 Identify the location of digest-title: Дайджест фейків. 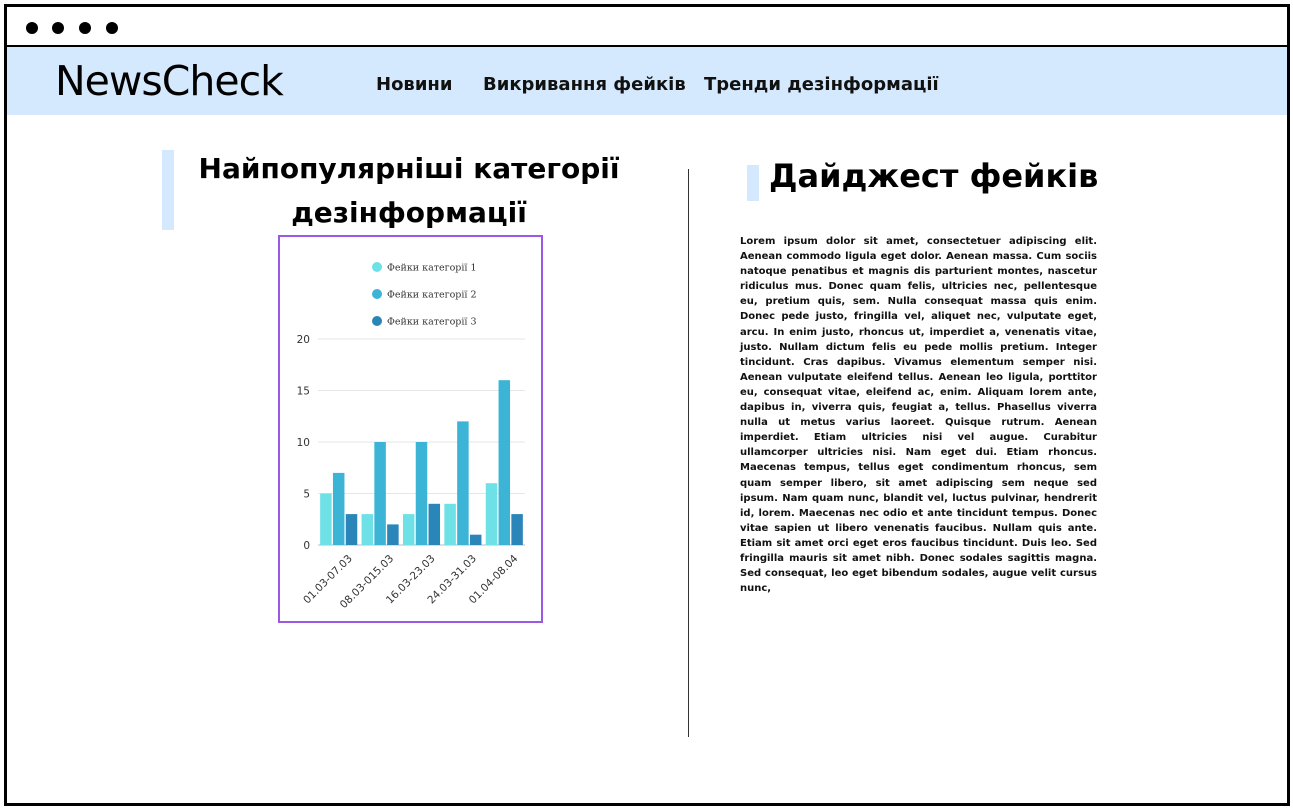
(934, 176).